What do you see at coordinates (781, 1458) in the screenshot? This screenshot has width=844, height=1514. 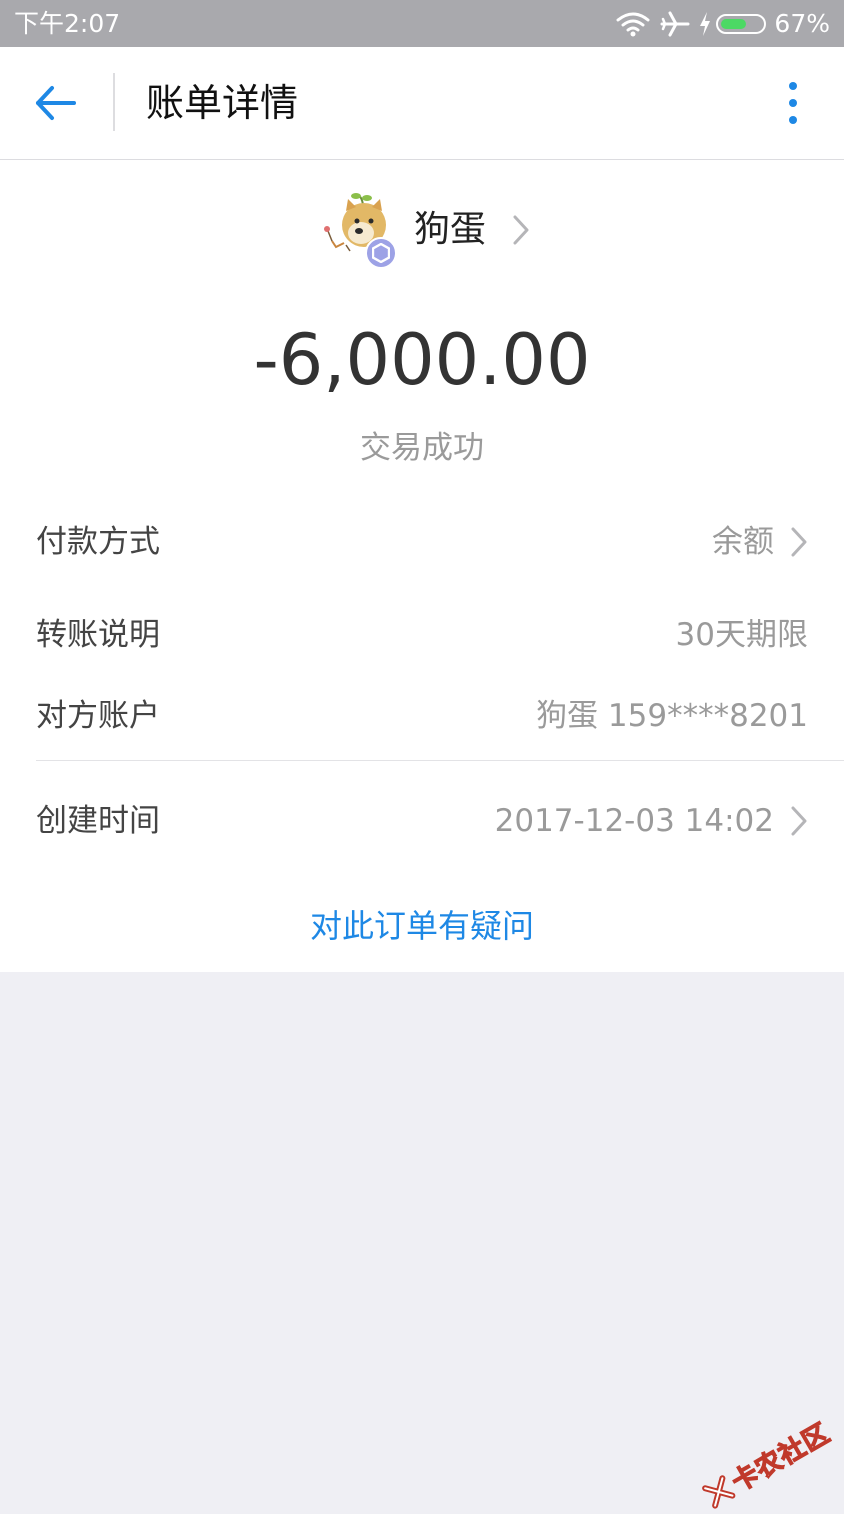 I see `watermark-text: 卡农社区` at bounding box center [781, 1458].